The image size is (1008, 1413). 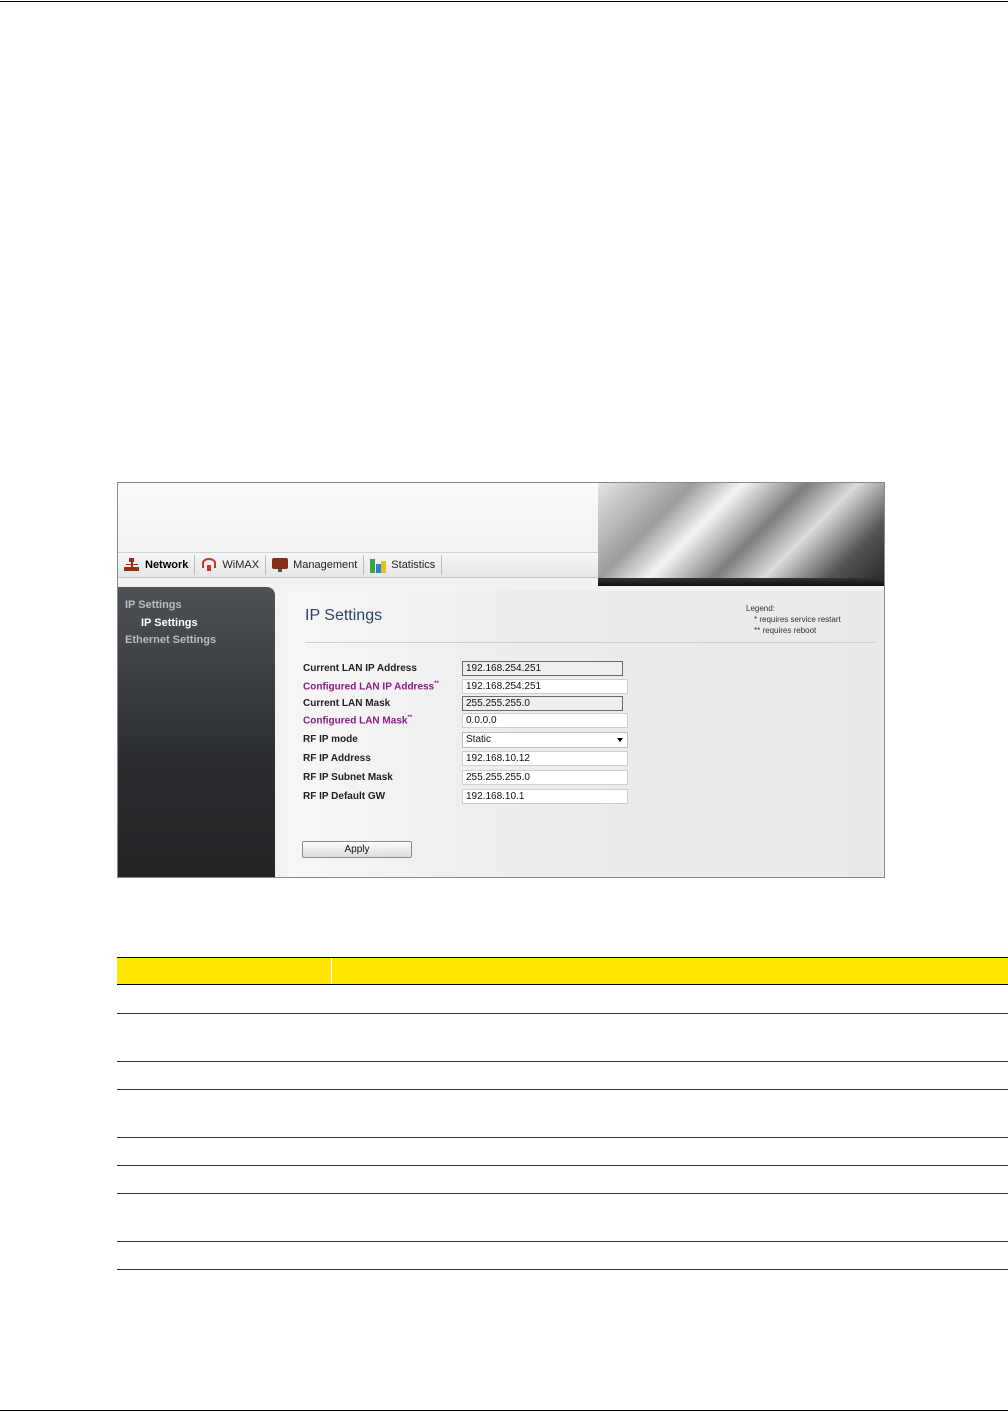 What do you see at coordinates (545, 686) in the screenshot?
I see `configured-lan-ip-field` at bounding box center [545, 686].